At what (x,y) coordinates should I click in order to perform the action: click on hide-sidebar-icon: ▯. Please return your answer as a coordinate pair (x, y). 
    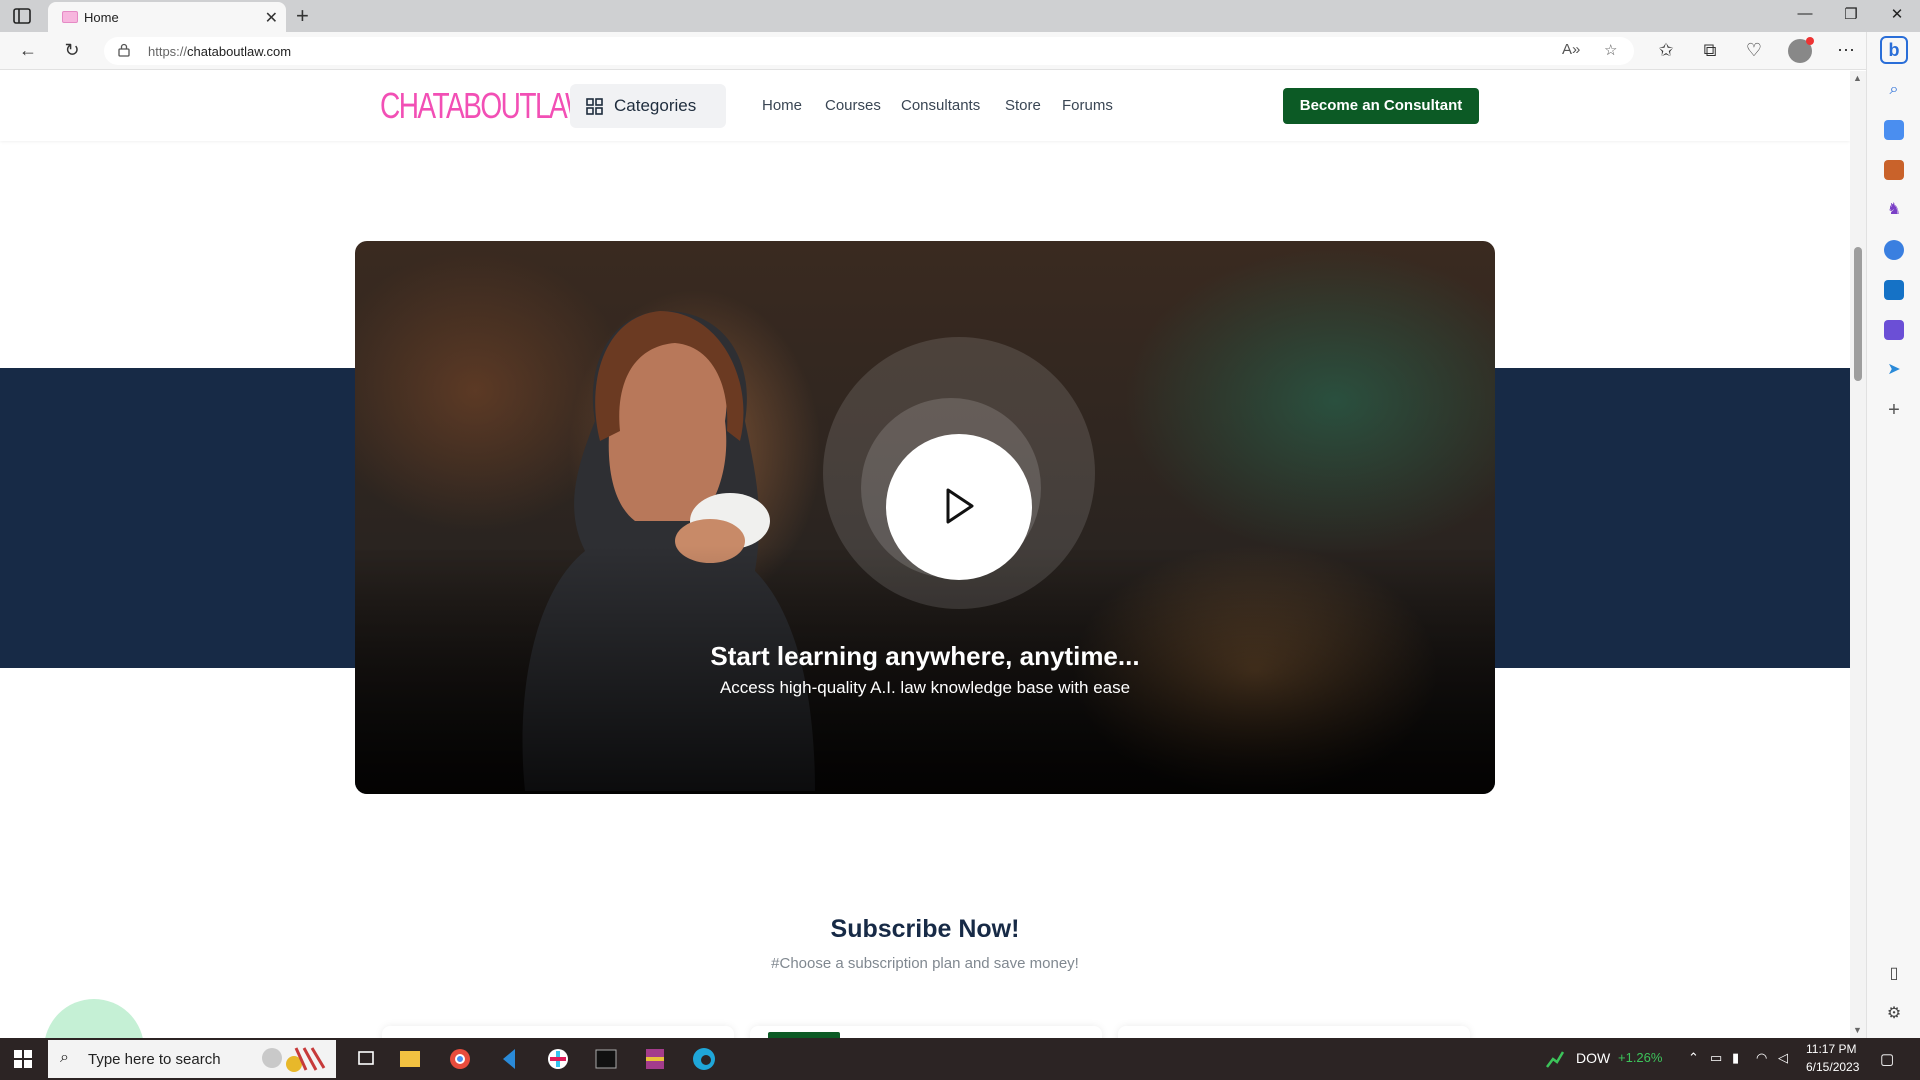
    Looking at the image, I should click on (1894, 974).